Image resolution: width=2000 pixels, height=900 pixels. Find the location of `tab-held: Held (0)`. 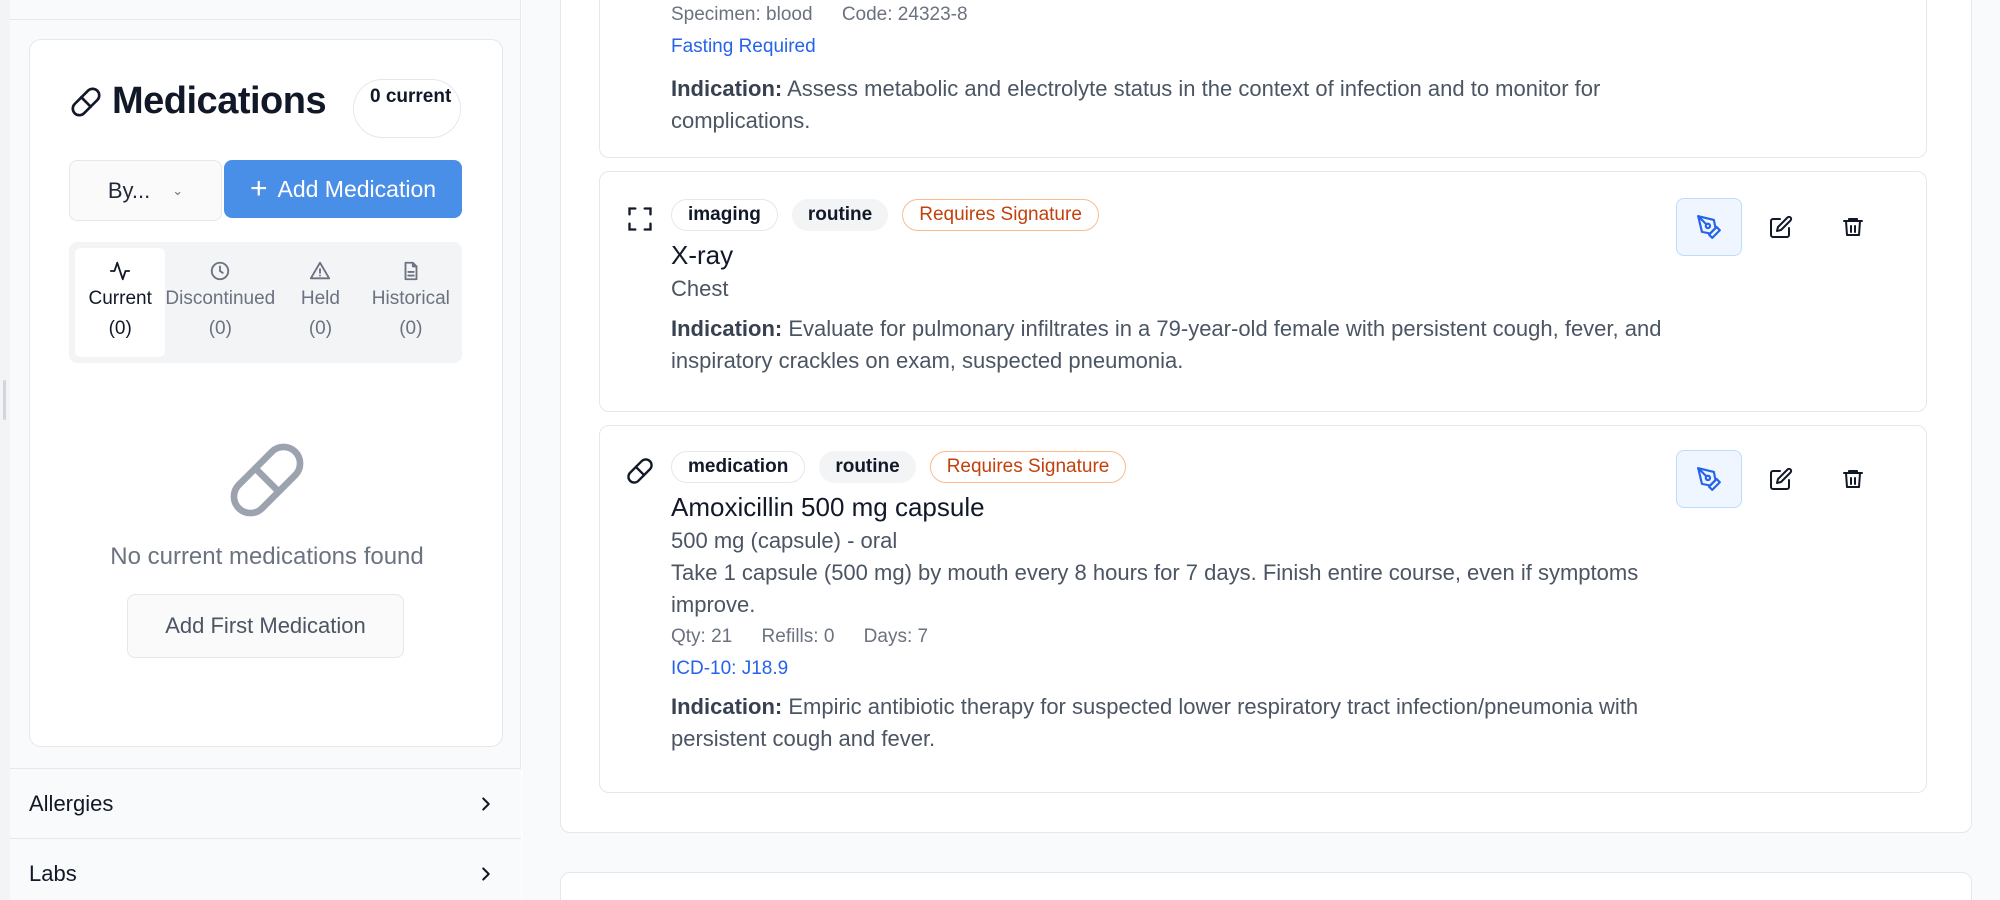

tab-held: Held (0) is located at coordinates (320, 302).